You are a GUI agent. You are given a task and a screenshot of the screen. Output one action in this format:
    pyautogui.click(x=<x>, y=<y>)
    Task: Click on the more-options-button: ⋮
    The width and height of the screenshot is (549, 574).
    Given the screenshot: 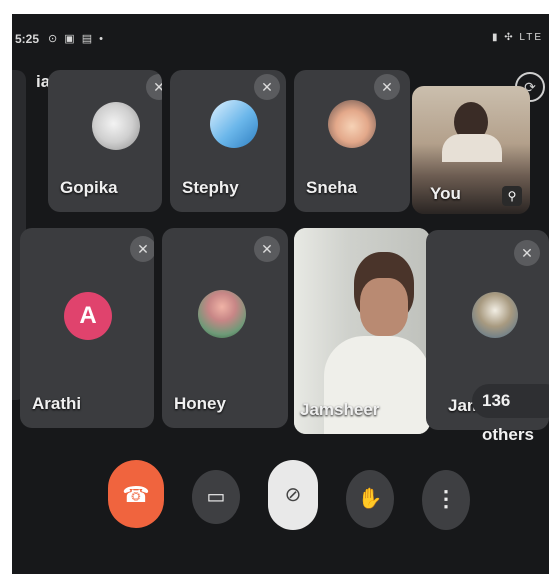 What is the action you would take?
    pyautogui.click(x=446, y=500)
    